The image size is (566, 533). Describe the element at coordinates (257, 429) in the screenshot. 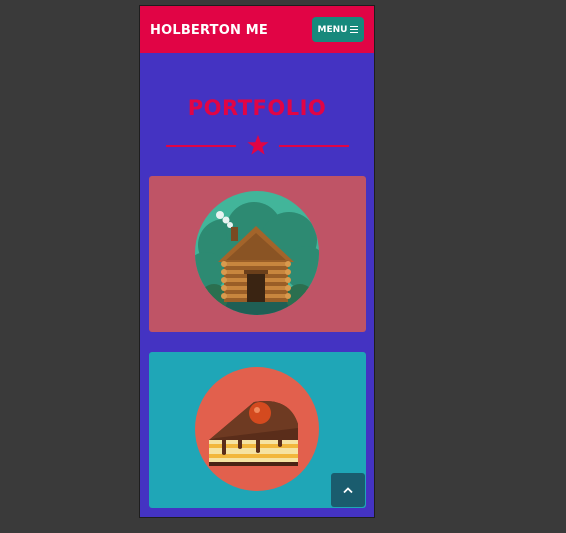

I see `cake-slice-icon` at that location.